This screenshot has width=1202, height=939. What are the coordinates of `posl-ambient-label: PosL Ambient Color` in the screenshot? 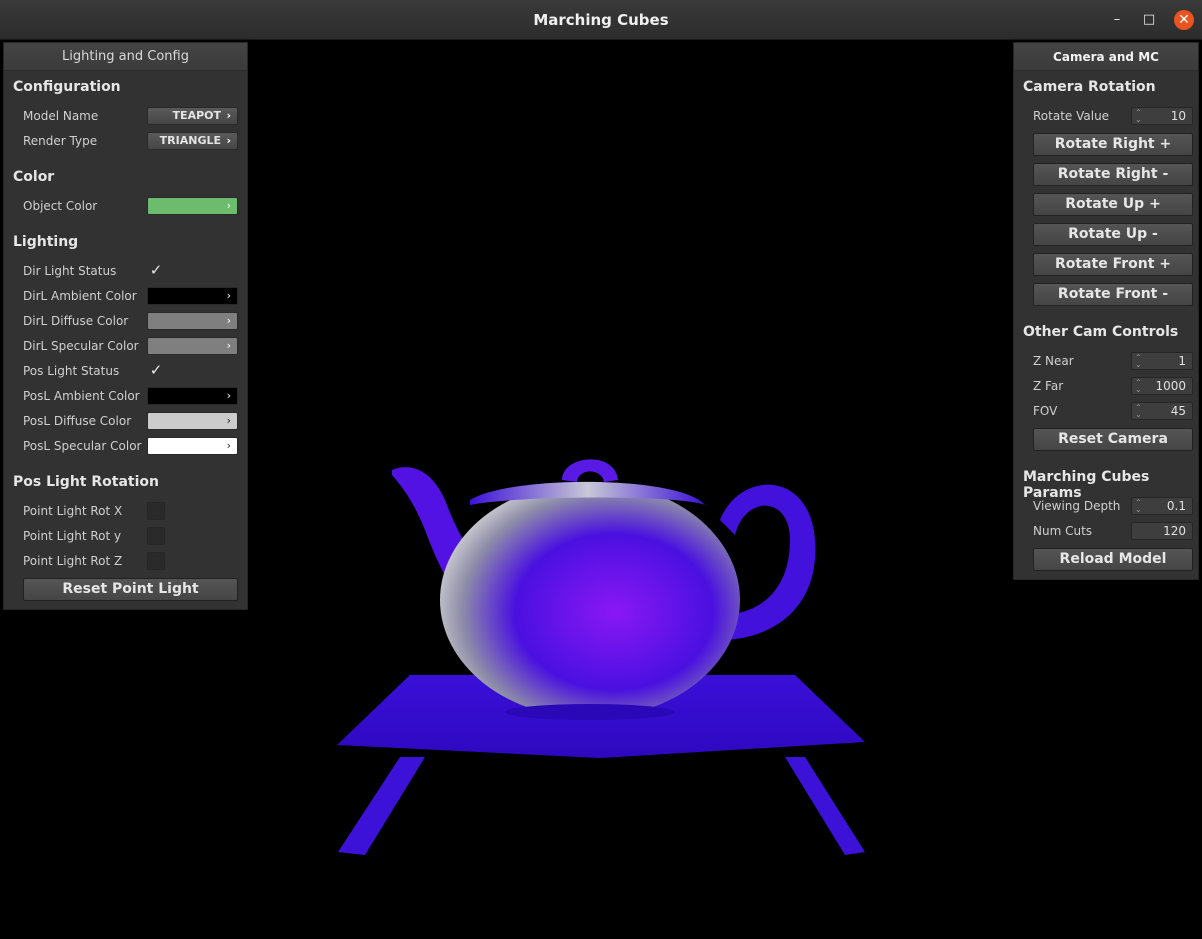 It's located at (81, 396).